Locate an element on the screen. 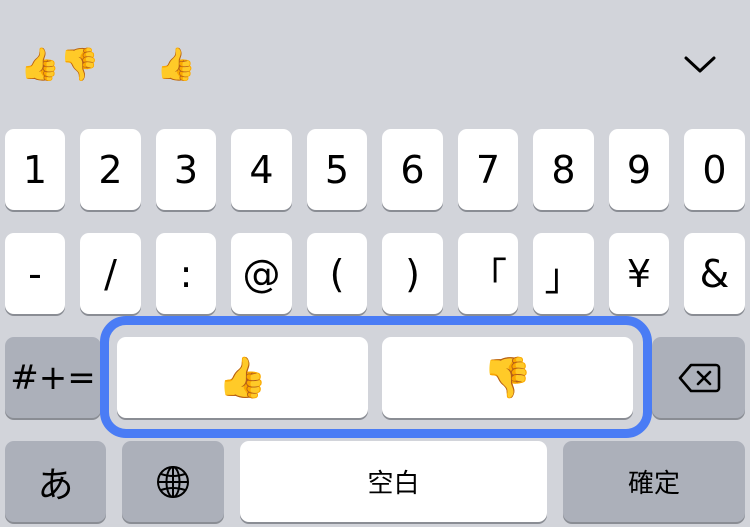 The height and width of the screenshot is (527, 750). key-open-bracket: 「 is located at coordinates (488, 273).